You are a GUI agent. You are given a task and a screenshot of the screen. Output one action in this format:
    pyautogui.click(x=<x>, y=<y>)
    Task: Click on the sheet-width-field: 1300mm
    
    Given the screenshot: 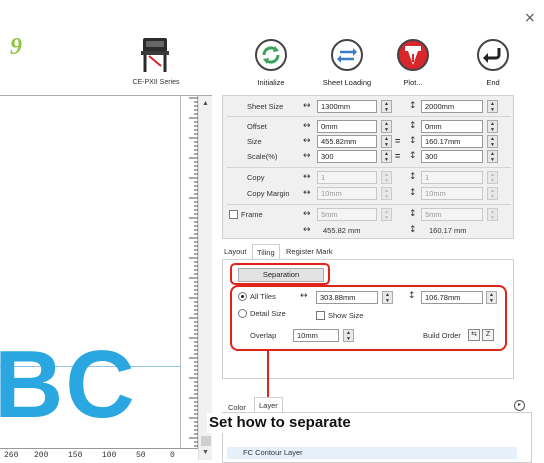 What is the action you would take?
    pyautogui.click(x=347, y=106)
    